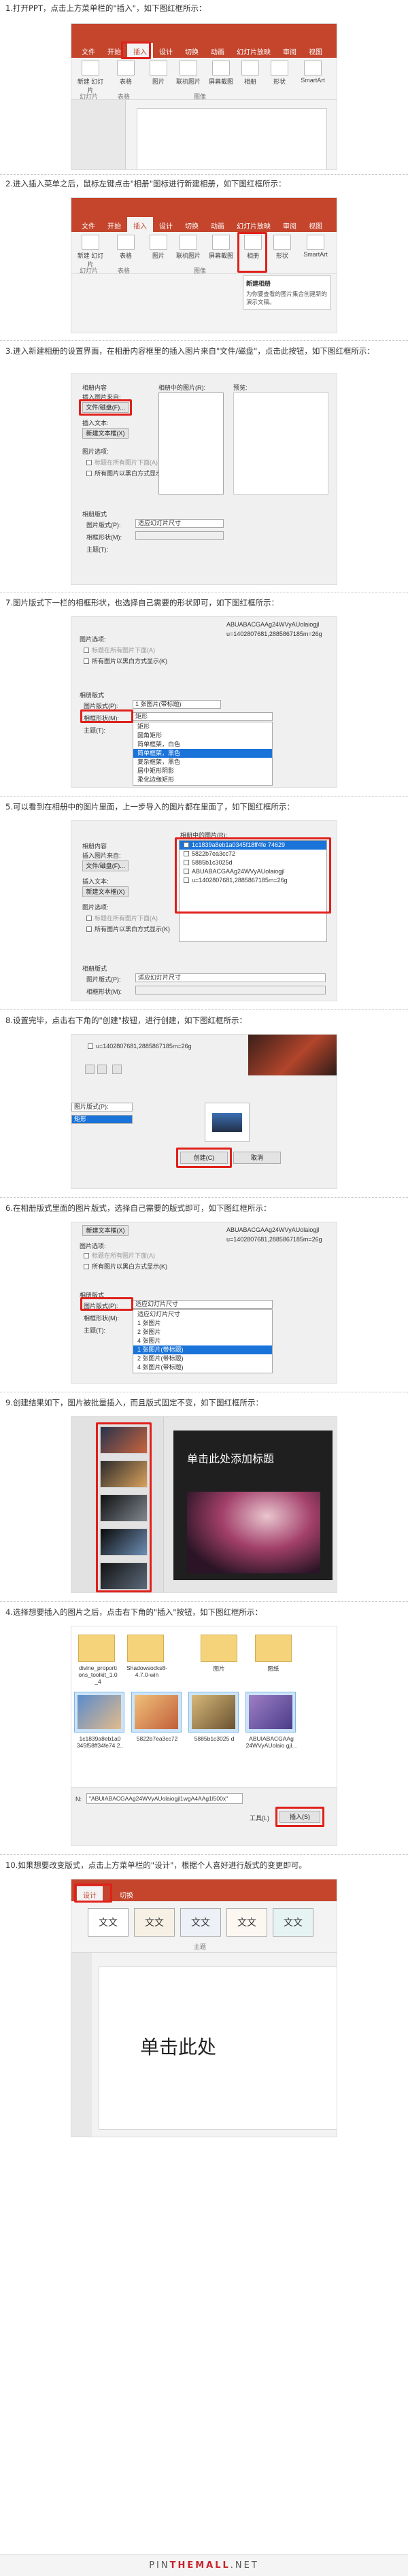  What do you see at coordinates (117, 1069) in the screenshot?
I see `remove-button` at bounding box center [117, 1069].